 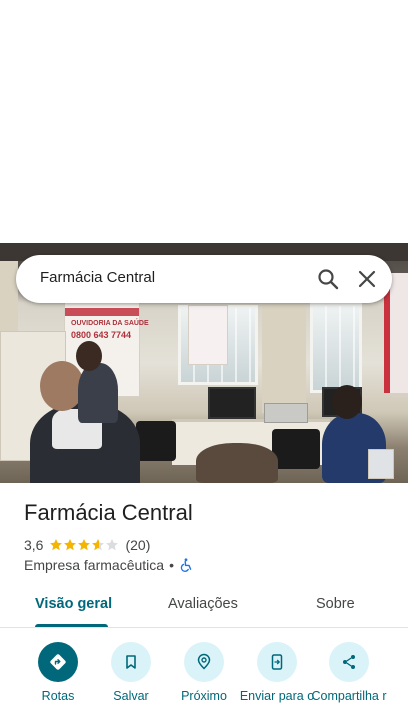 I want to click on photo-window, so click(x=336, y=348).